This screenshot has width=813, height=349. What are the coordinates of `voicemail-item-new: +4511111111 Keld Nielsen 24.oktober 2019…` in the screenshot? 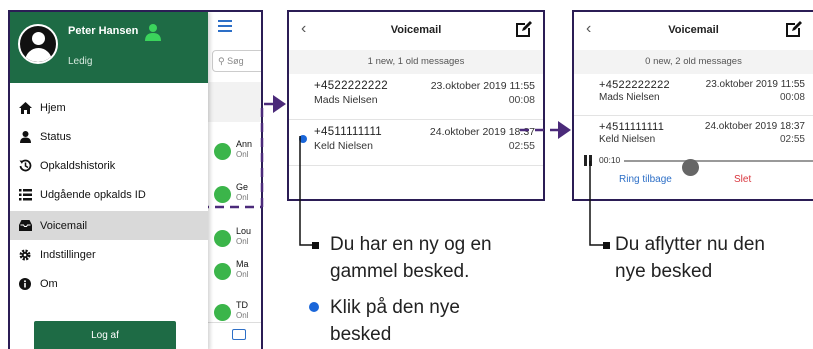 It's located at (416, 143).